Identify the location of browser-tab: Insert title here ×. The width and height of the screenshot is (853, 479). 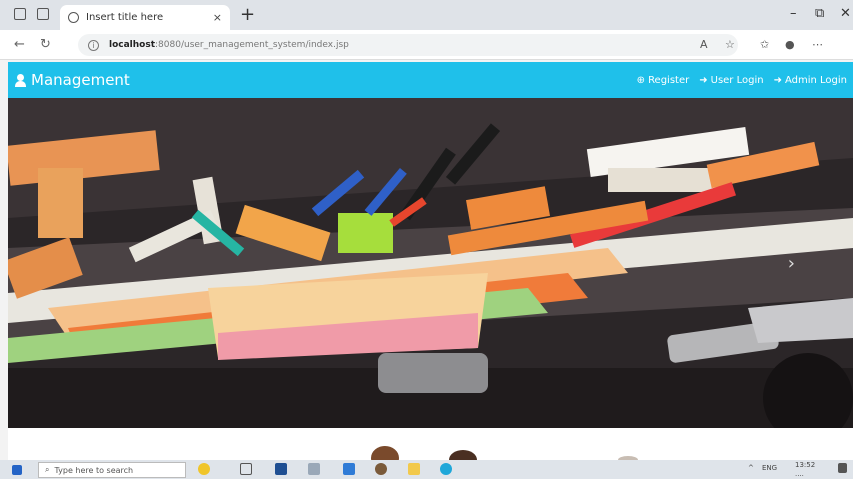
(145, 17).